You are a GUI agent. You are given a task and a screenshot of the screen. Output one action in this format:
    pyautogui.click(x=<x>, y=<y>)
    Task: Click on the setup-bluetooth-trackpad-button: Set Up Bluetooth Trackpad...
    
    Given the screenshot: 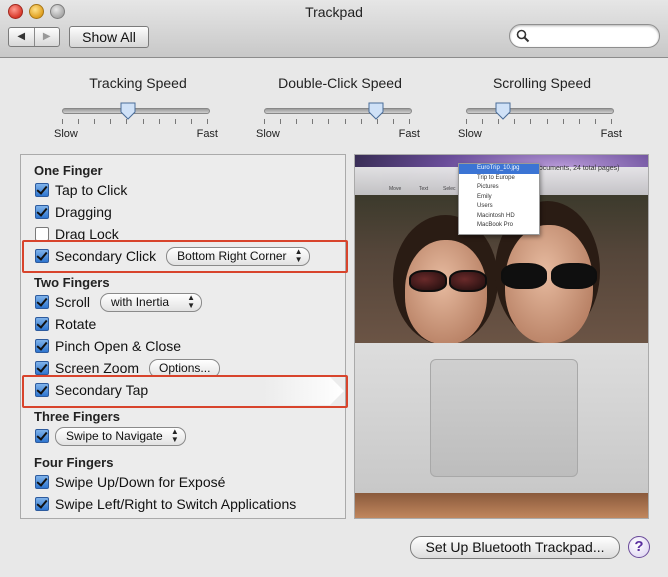 What is the action you would take?
    pyautogui.click(x=515, y=547)
    